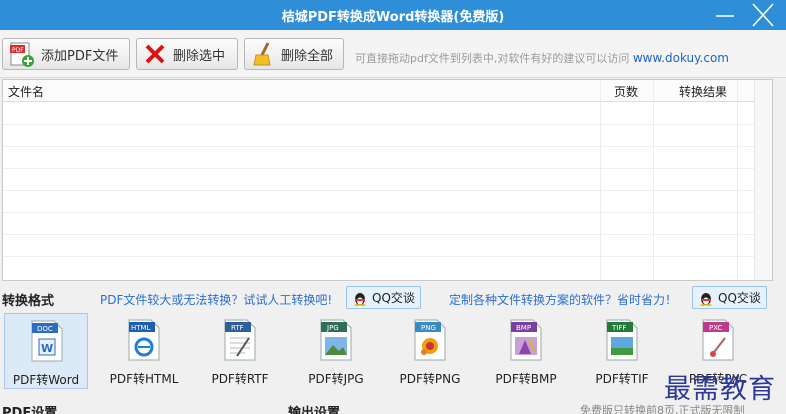 The image size is (786, 414). Describe the element at coordinates (28, 301) in the screenshot. I see `format-section-title: 转换格式` at that location.